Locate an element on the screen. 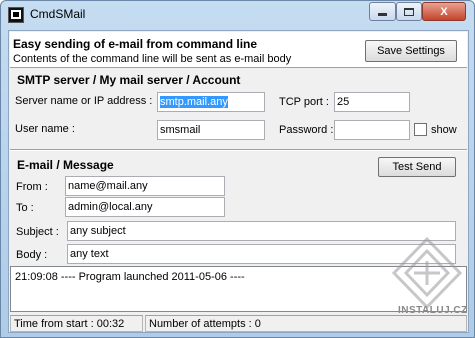 The image size is (475, 338). close-icon: X is located at coordinates (444, 11).